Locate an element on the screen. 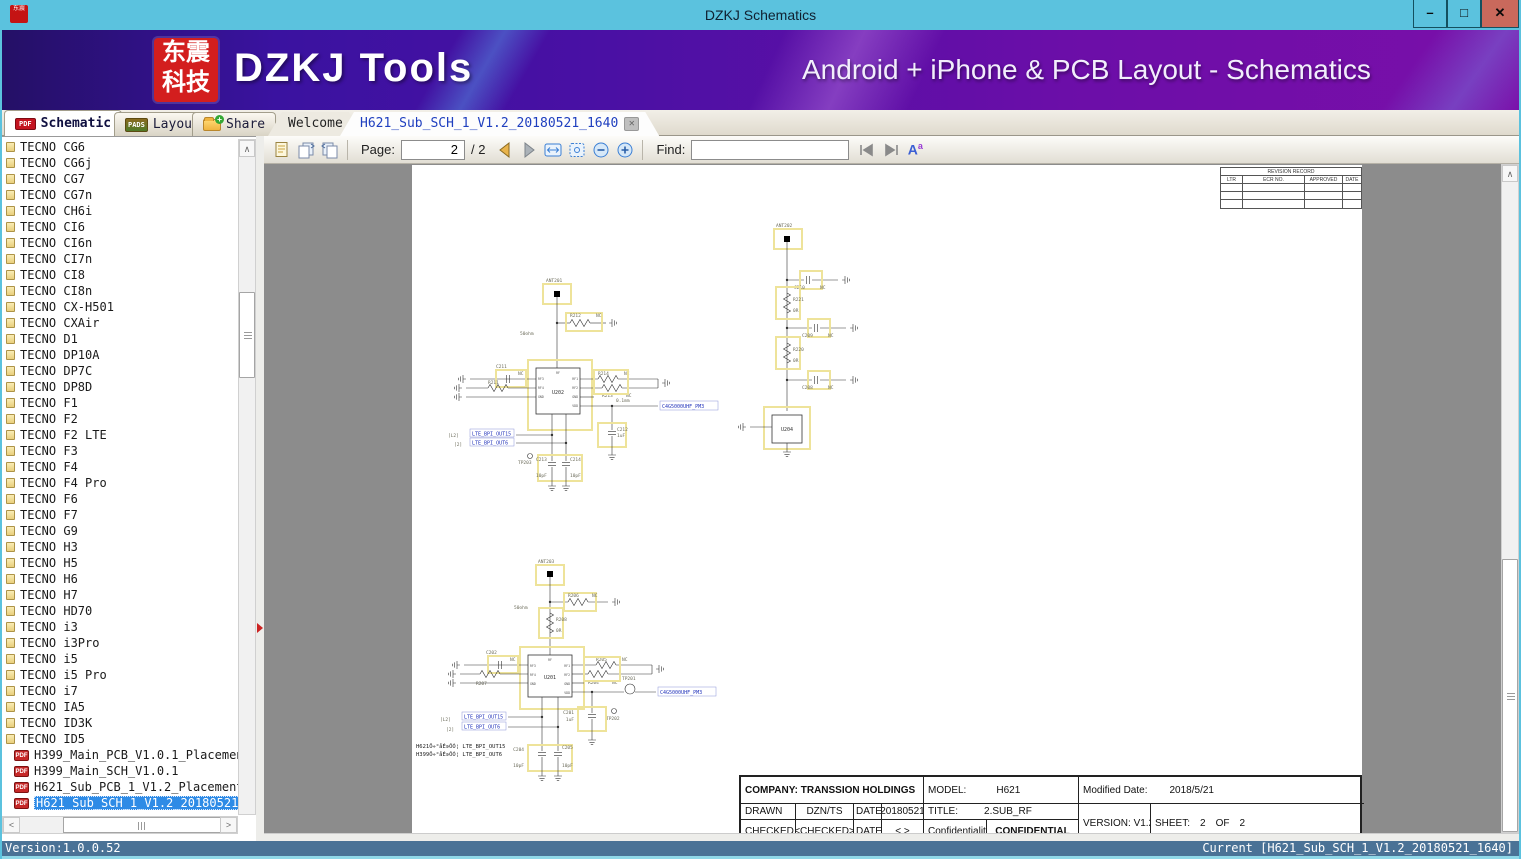 This screenshot has width=1521, height=859. list-item: TECNO F4 Pro is located at coordinates (120, 483).